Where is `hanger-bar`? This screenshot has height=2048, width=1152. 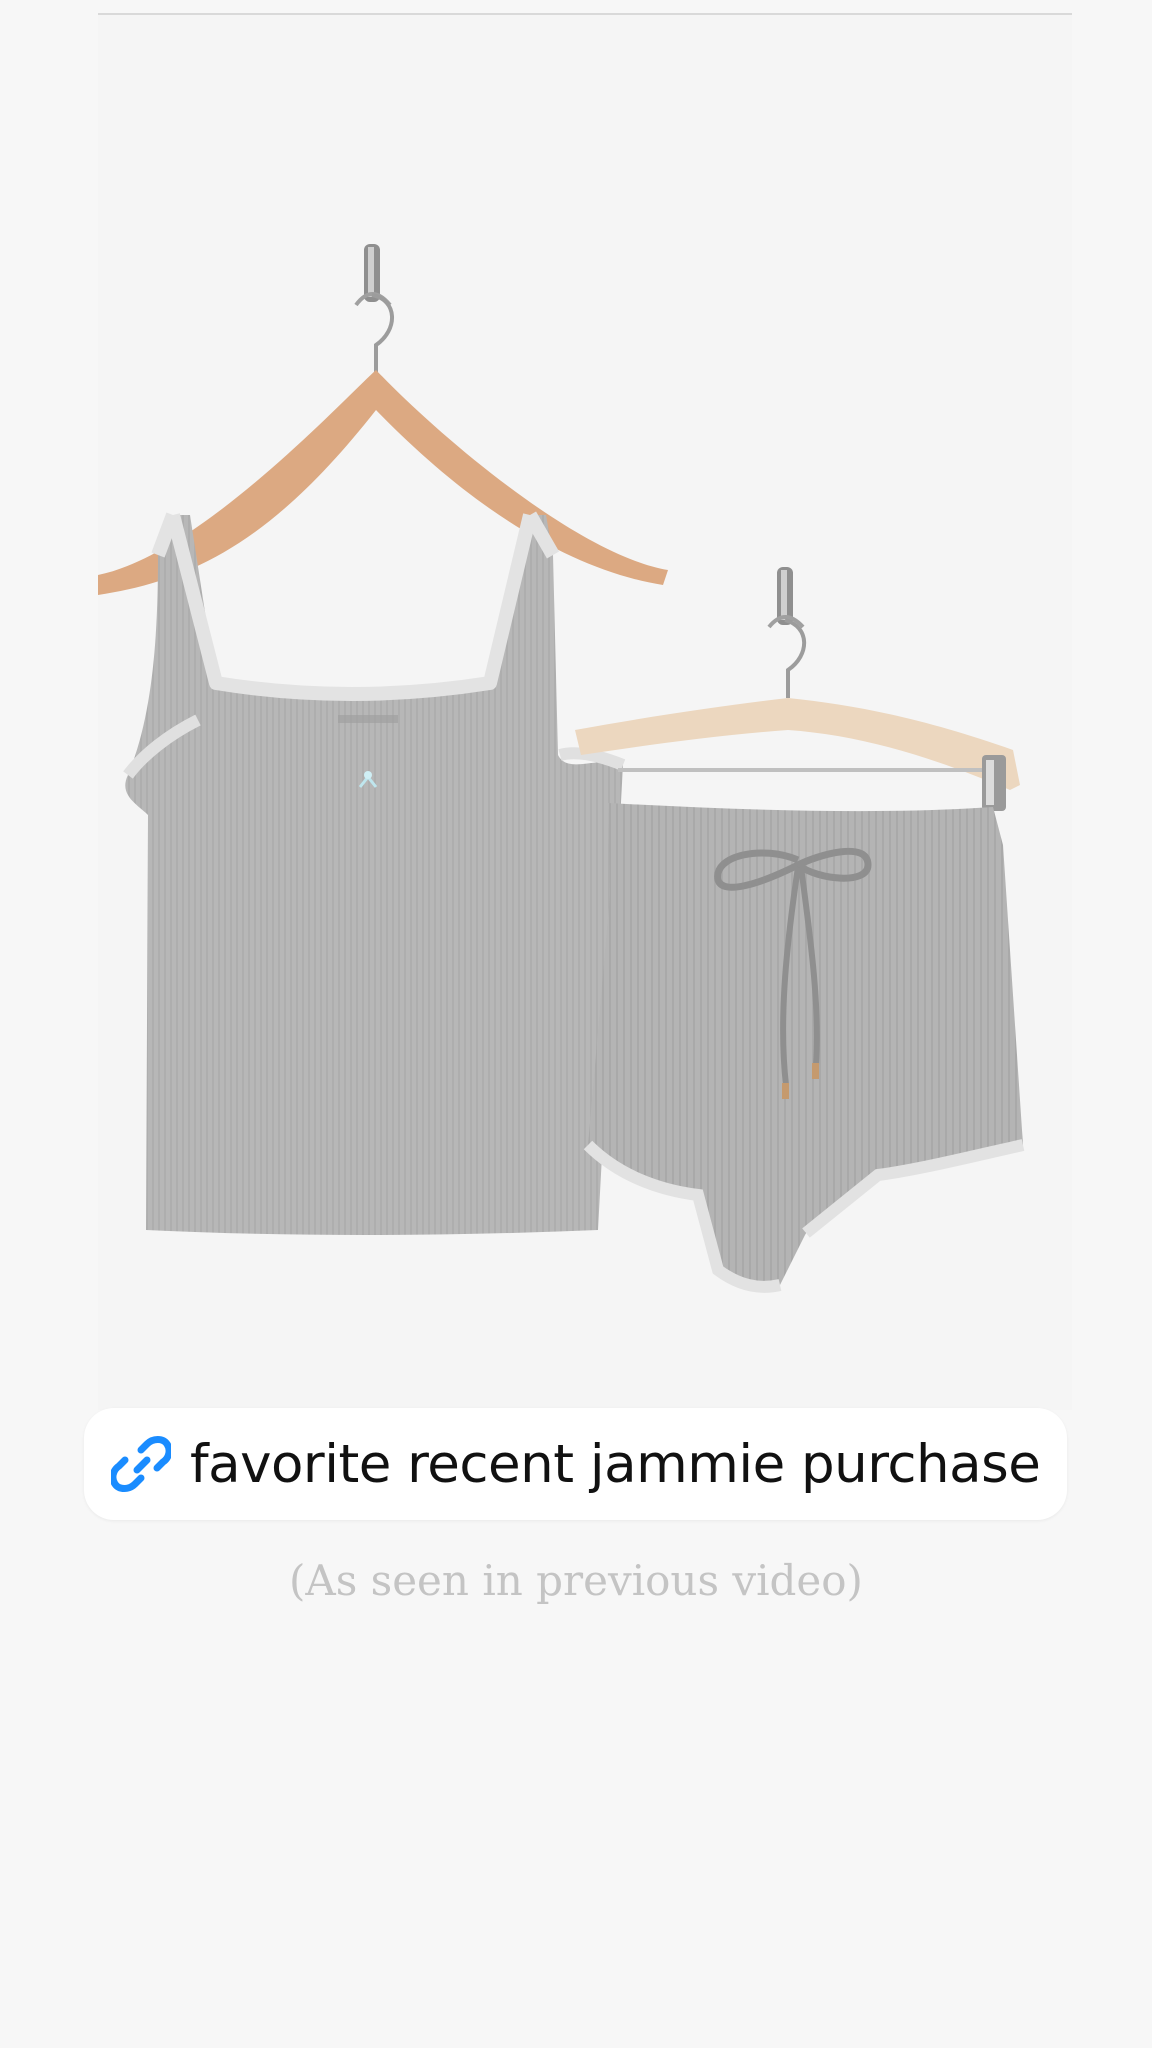 hanger-bar is located at coordinates (810, 770).